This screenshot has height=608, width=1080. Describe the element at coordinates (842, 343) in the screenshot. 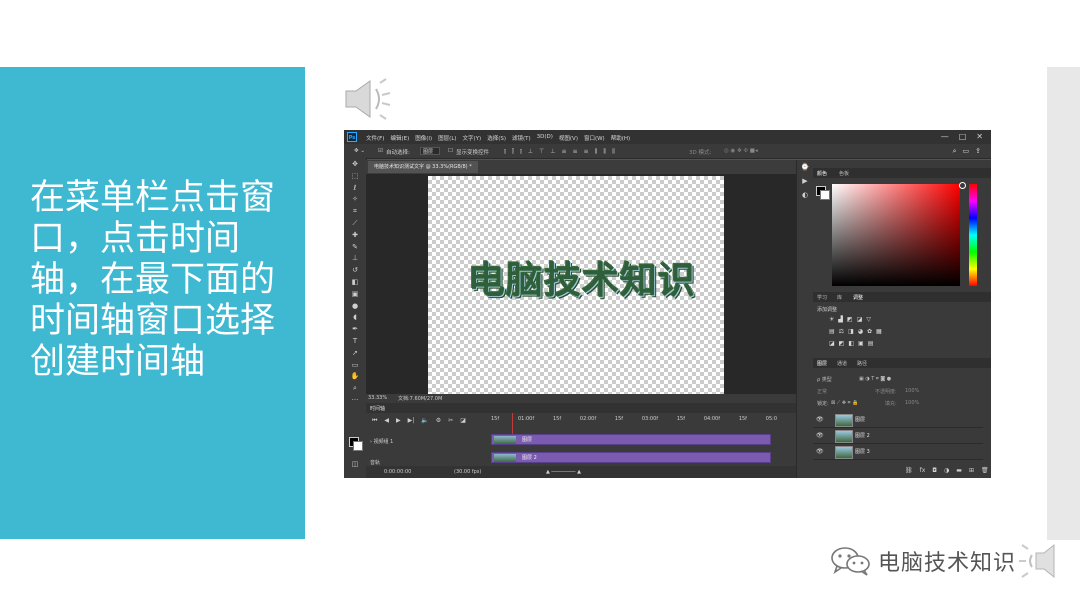

I see `posterize-icon: ◩` at that location.